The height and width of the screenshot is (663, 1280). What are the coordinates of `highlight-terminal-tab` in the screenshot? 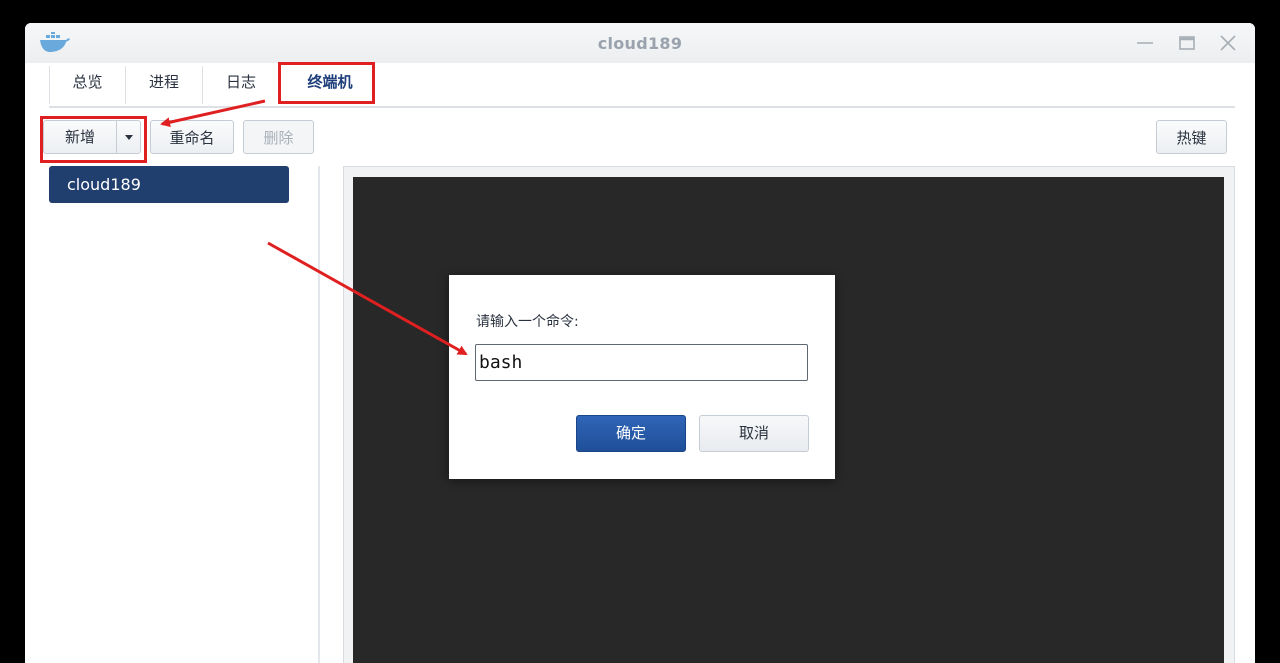 It's located at (326, 83).